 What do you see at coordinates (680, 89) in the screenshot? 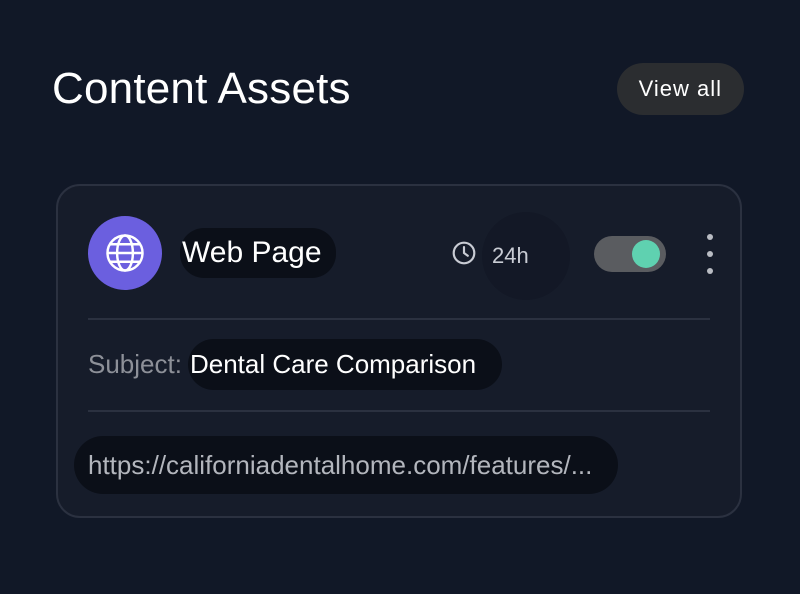
I see `view-all-button: View all` at bounding box center [680, 89].